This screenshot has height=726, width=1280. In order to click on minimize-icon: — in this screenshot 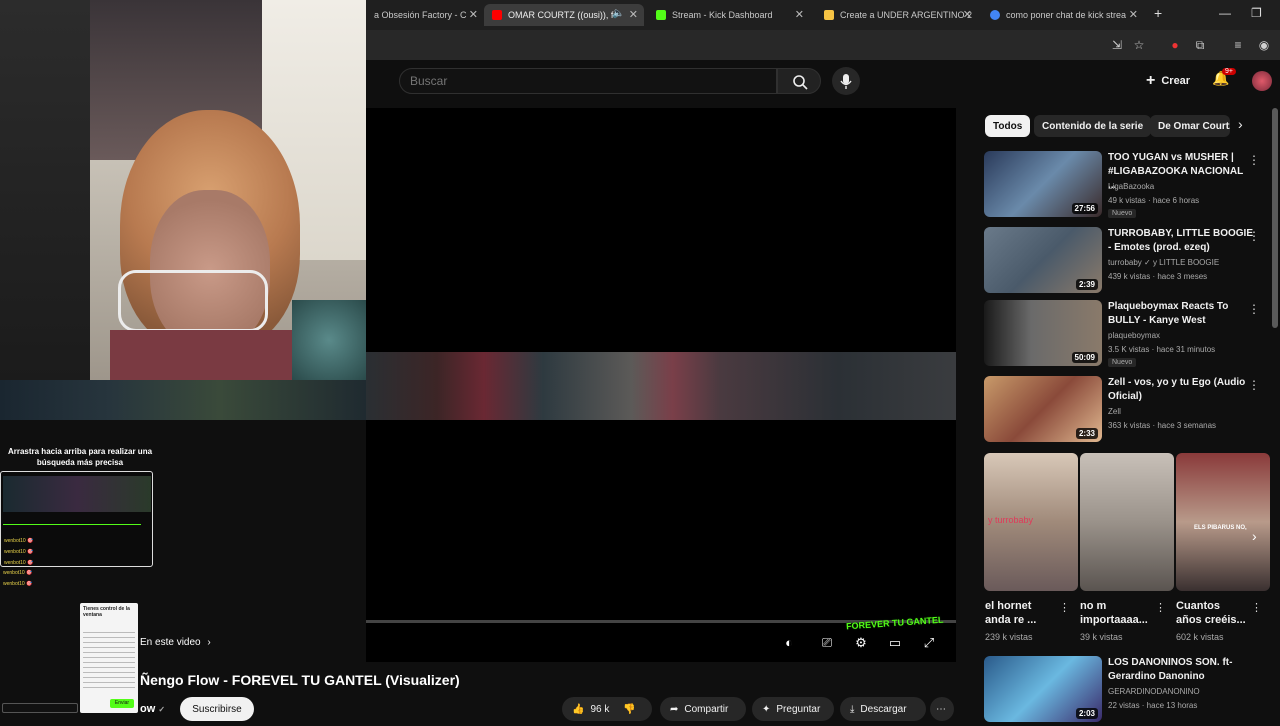, I will do `click(1225, 13)`.